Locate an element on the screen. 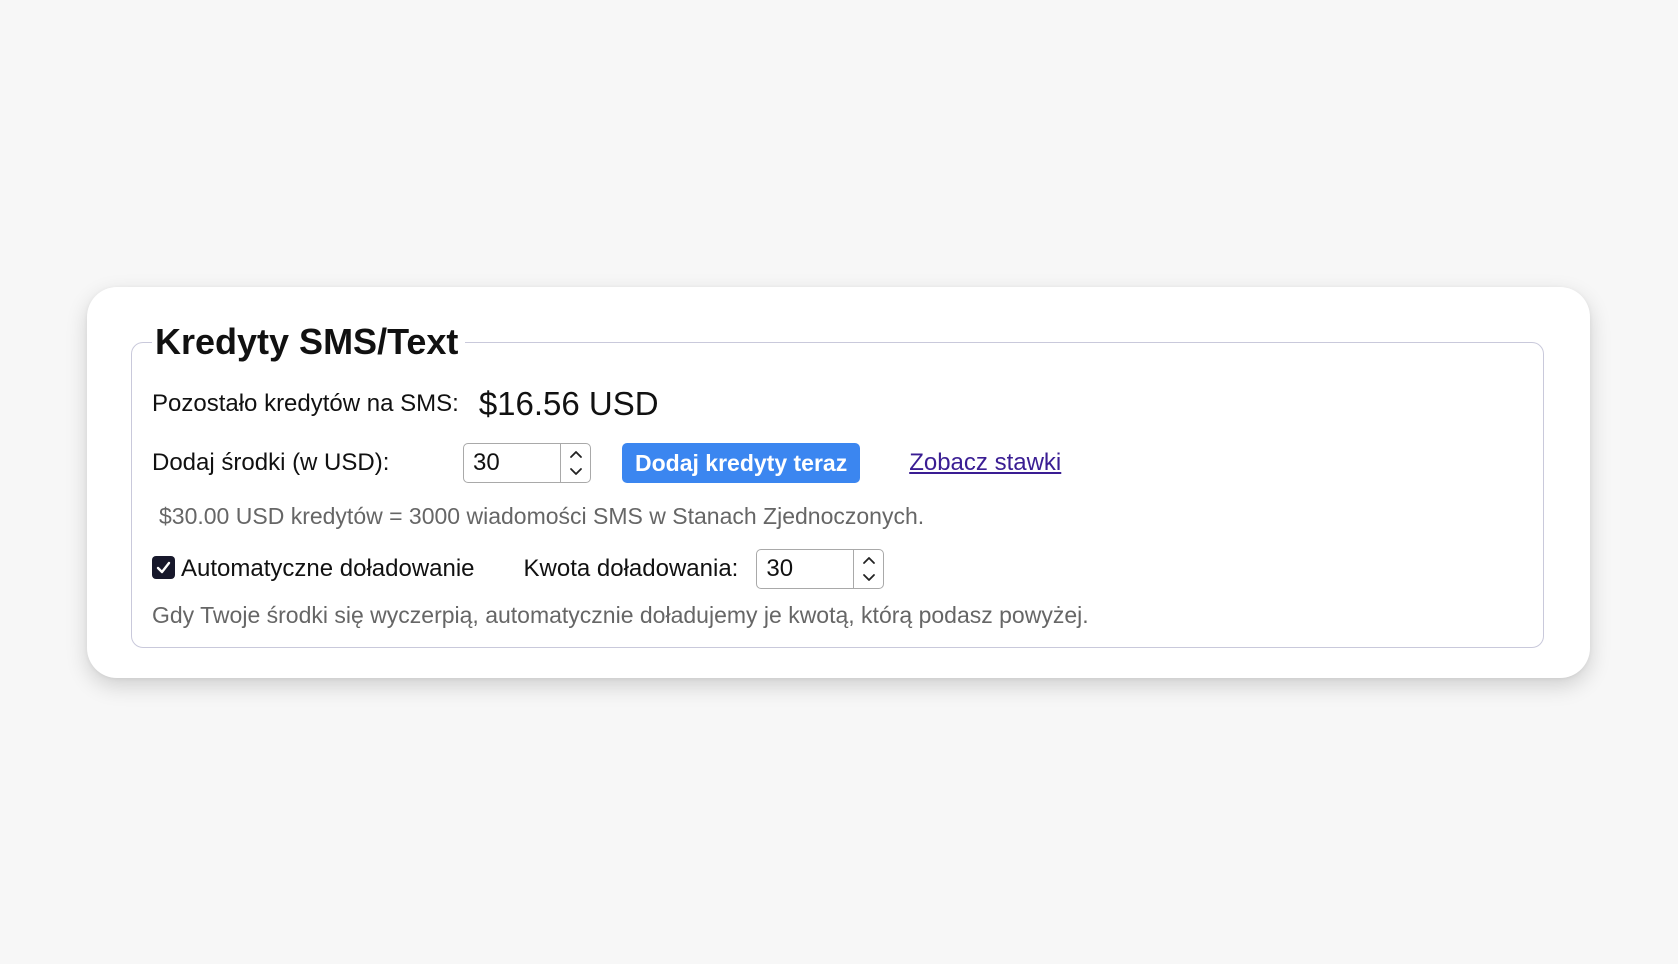 This screenshot has width=1678, height=964. balance-row: Pozostało kredytów na SMS: $16.56 USD is located at coordinates (405, 404).